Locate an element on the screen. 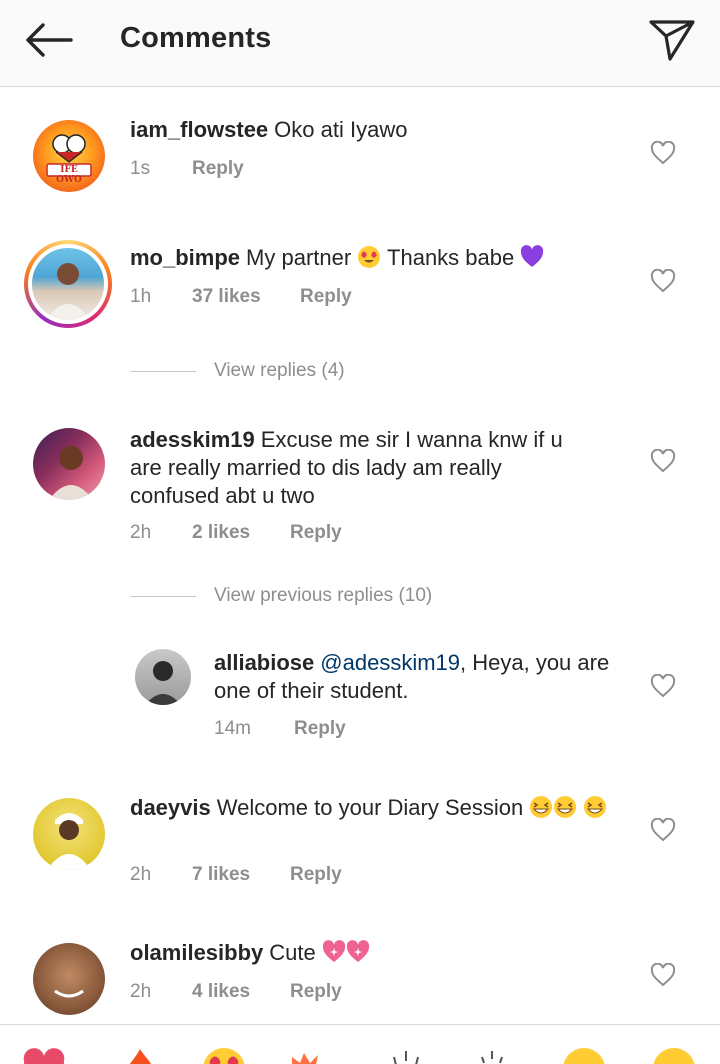  timestamp: 1h is located at coordinates (141, 296).